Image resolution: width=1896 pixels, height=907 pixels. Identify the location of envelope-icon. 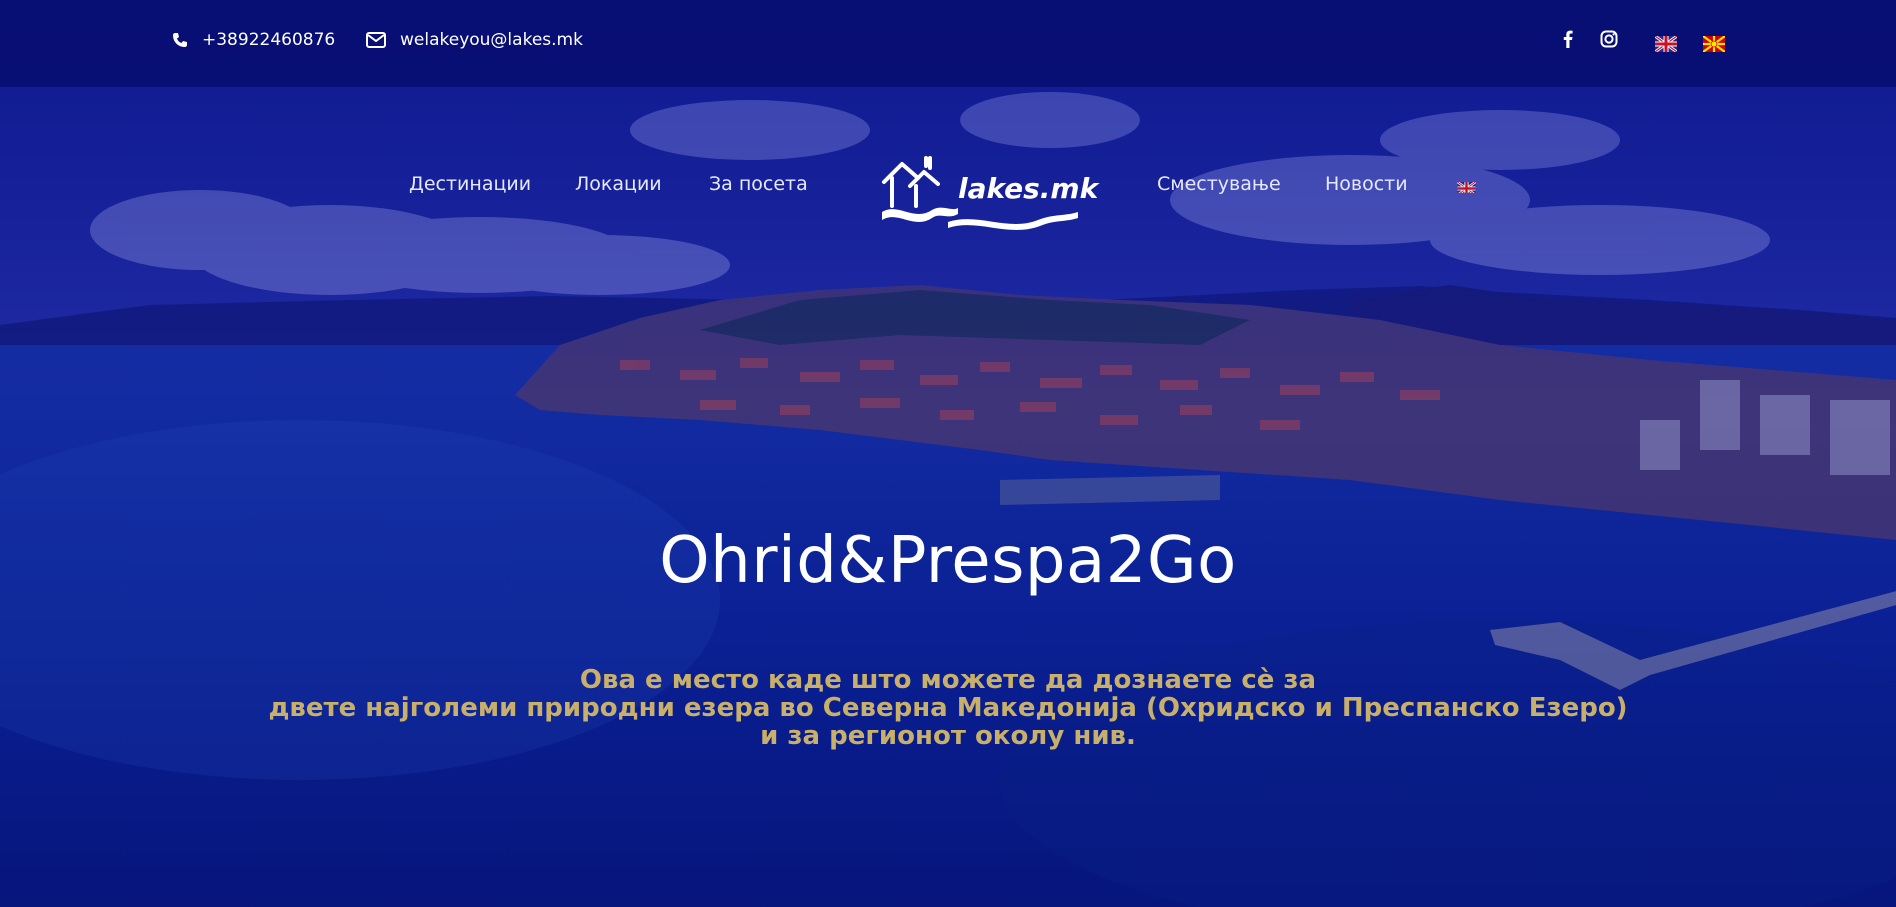
(376, 40).